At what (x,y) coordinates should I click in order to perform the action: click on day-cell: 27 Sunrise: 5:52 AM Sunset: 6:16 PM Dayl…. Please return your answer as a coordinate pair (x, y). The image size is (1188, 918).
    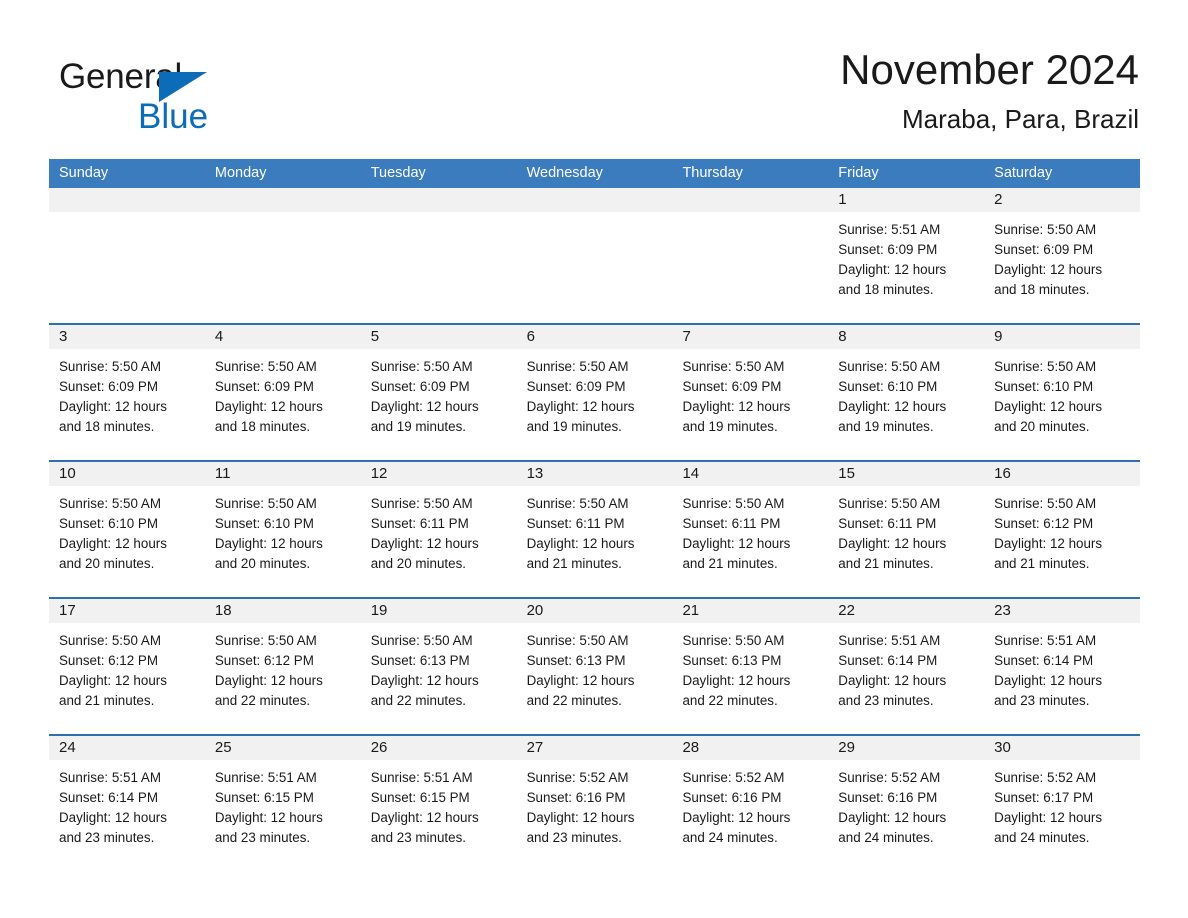
    Looking at the image, I should click on (594, 800).